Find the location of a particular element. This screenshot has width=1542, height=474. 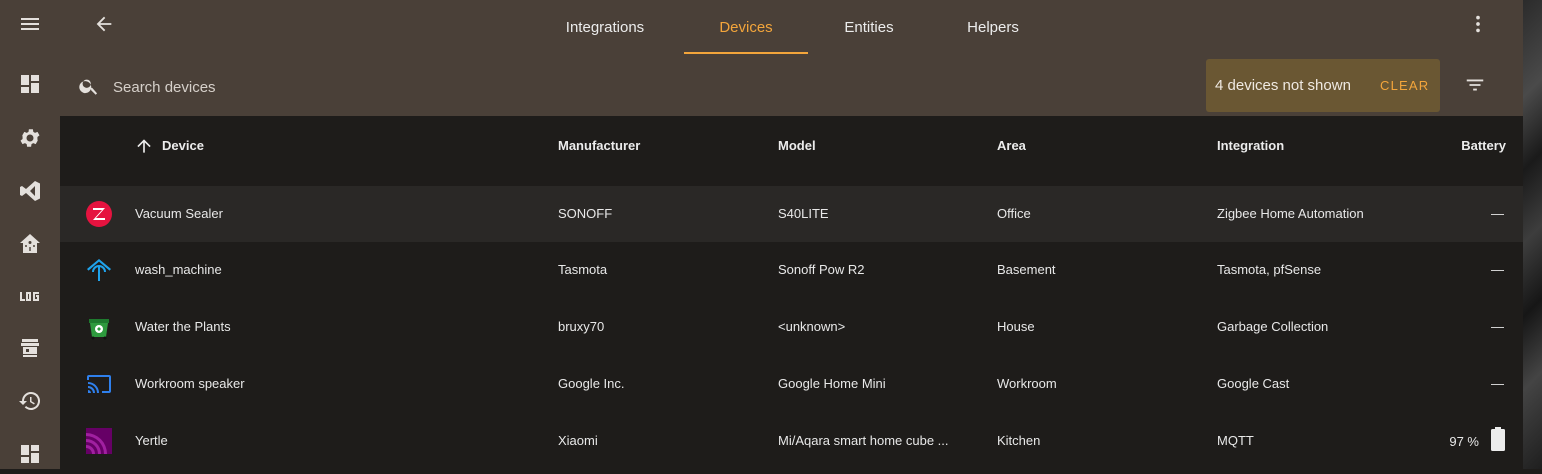

area: Office is located at coordinates (1014, 213).